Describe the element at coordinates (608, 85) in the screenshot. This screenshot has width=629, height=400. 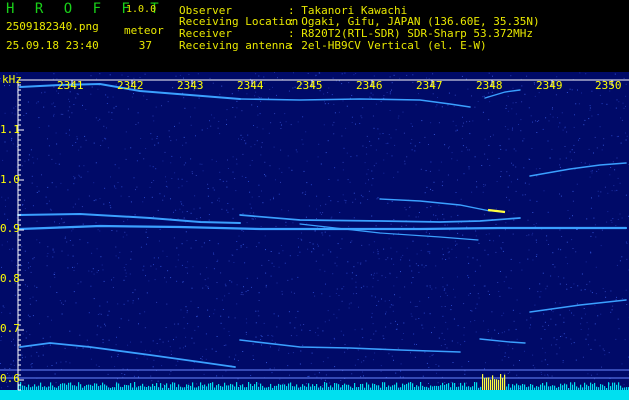
I see `time-label: 2350` at that location.